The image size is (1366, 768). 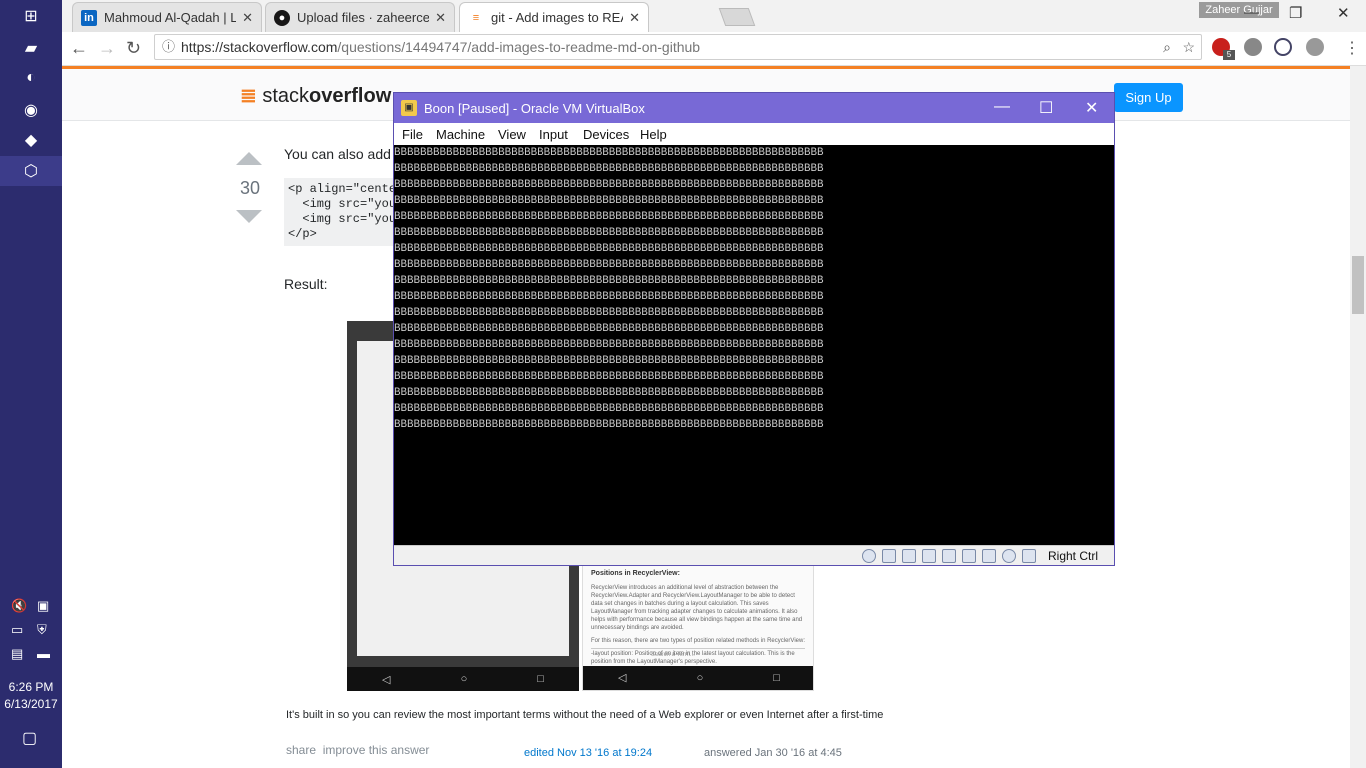 What do you see at coordinates (249, 216) in the screenshot?
I see `downvote-arrow-icon` at bounding box center [249, 216].